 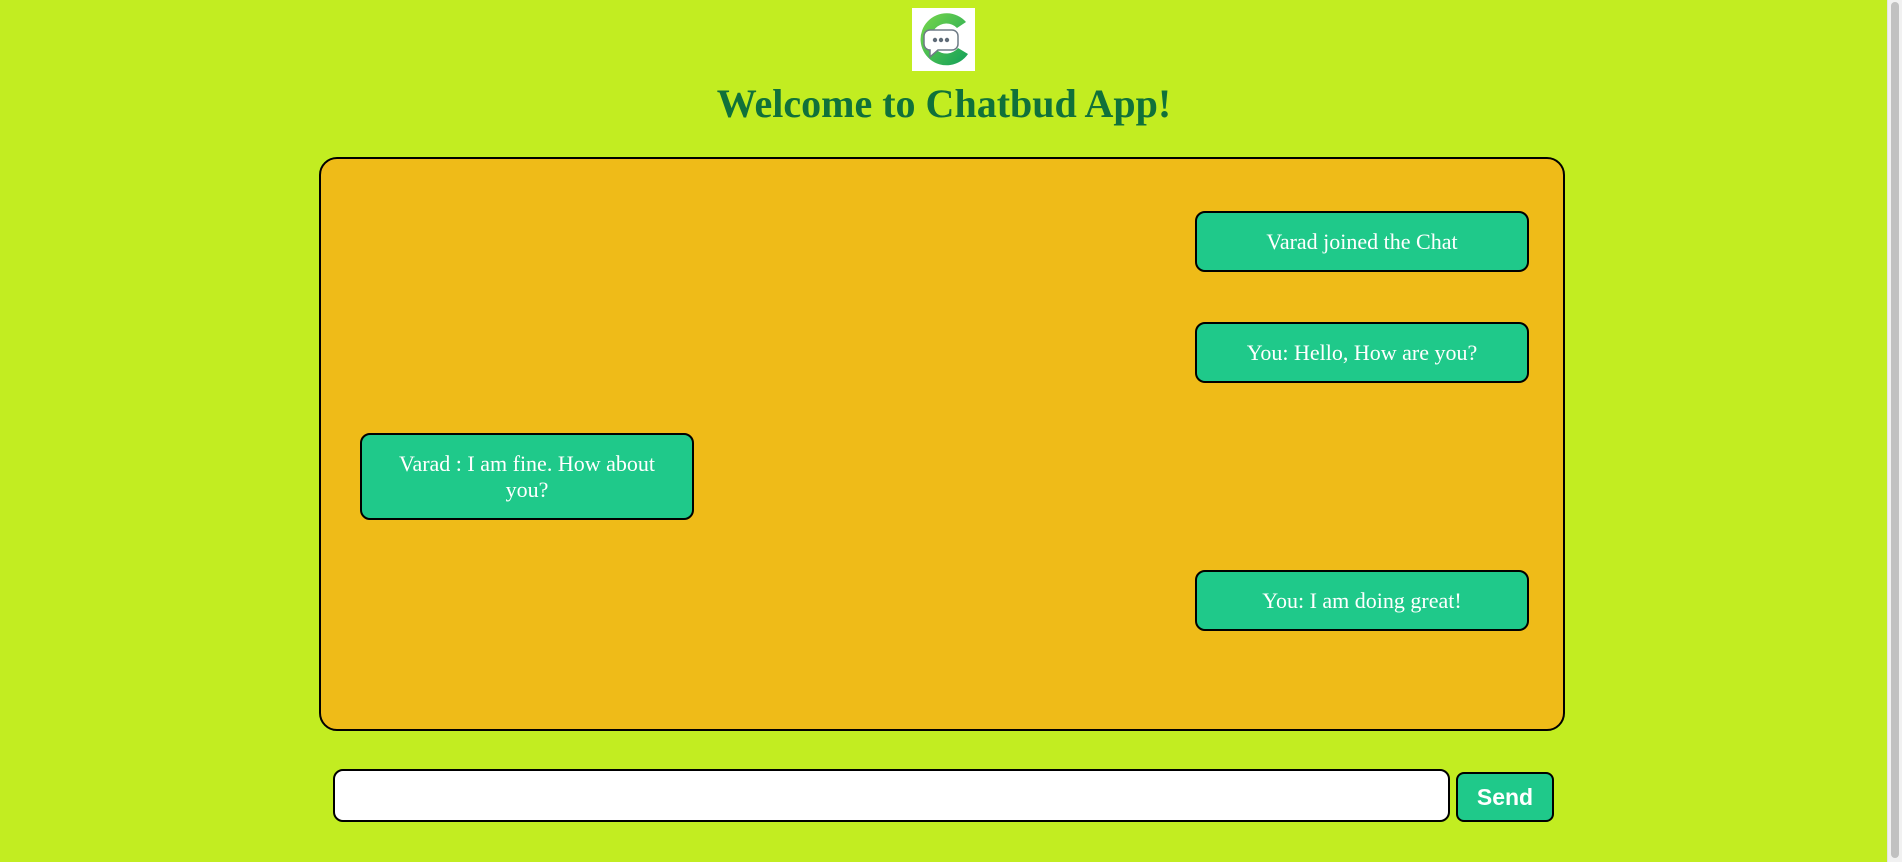 I want to click on message-bubble: You: Hello, How are you?, so click(x=1362, y=352).